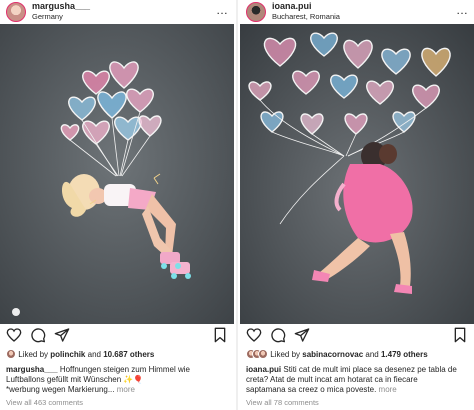 This screenshot has height=410, width=474. What do you see at coordinates (332, 354) in the screenshot?
I see `liked-by-user: sabinacornovac` at bounding box center [332, 354].